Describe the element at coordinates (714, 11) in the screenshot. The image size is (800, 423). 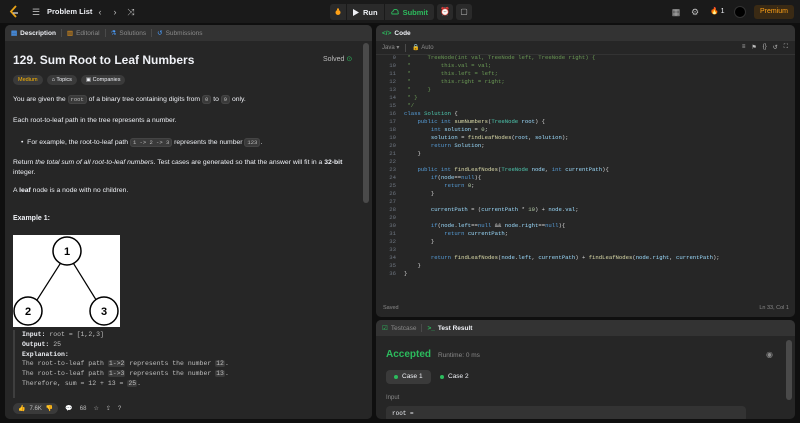
I see `fire-icon: 🔥` at that location.